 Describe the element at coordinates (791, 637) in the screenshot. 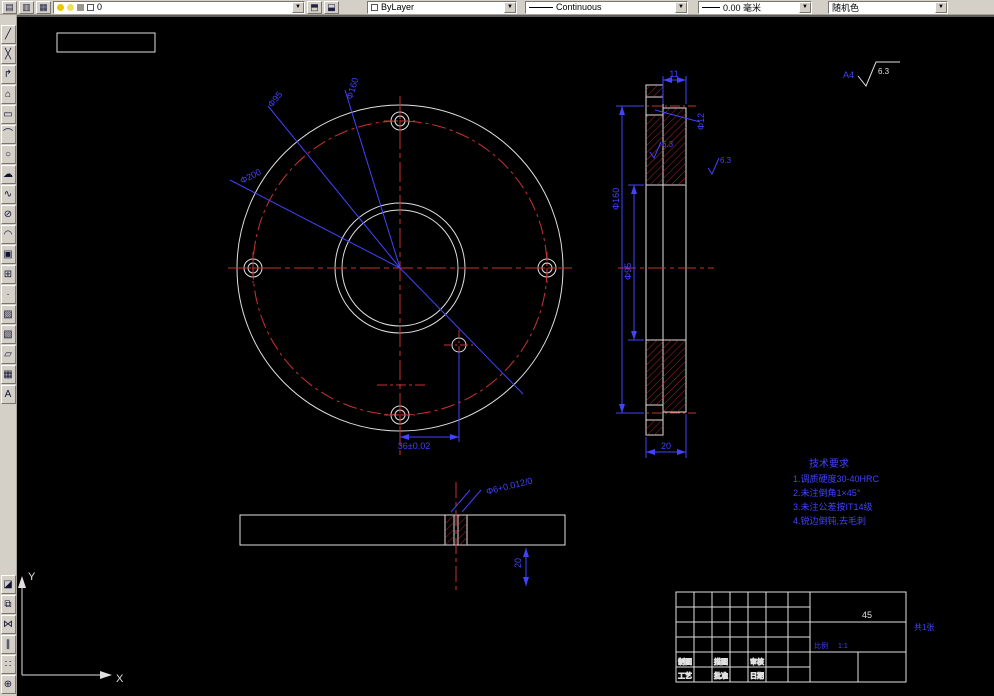

I see `title-block-grid` at that location.